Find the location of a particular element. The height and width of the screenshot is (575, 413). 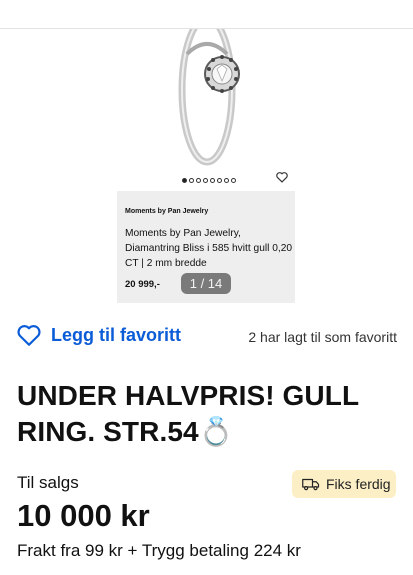

card-price: 20 999,- is located at coordinates (142, 284).